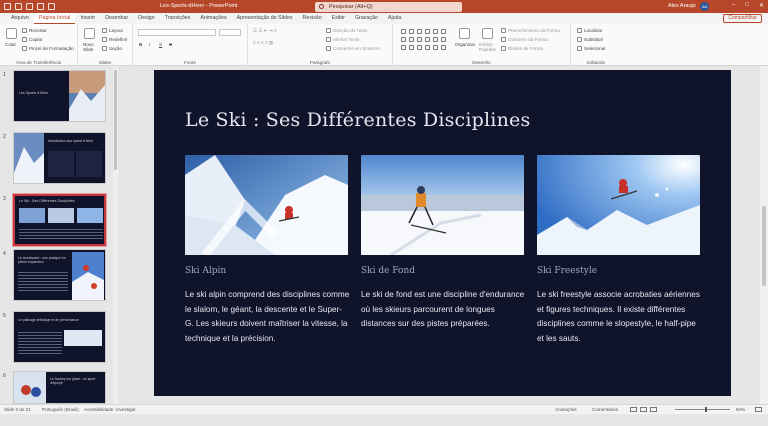 The height and width of the screenshot is (426, 768). I want to click on shape-fill-button: Preenchimento da Forma, so click(530, 31).